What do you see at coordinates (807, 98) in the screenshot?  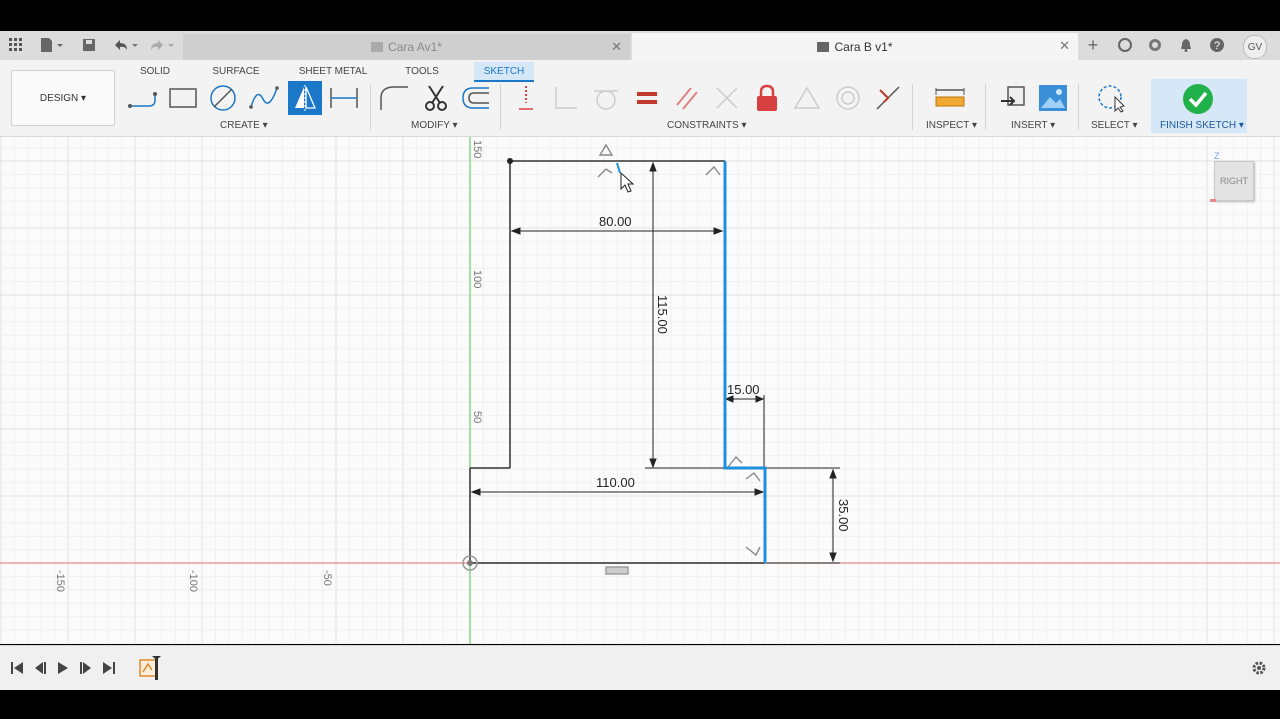 I see `symmetry-constraint-icon` at bounding box center [807, 98].